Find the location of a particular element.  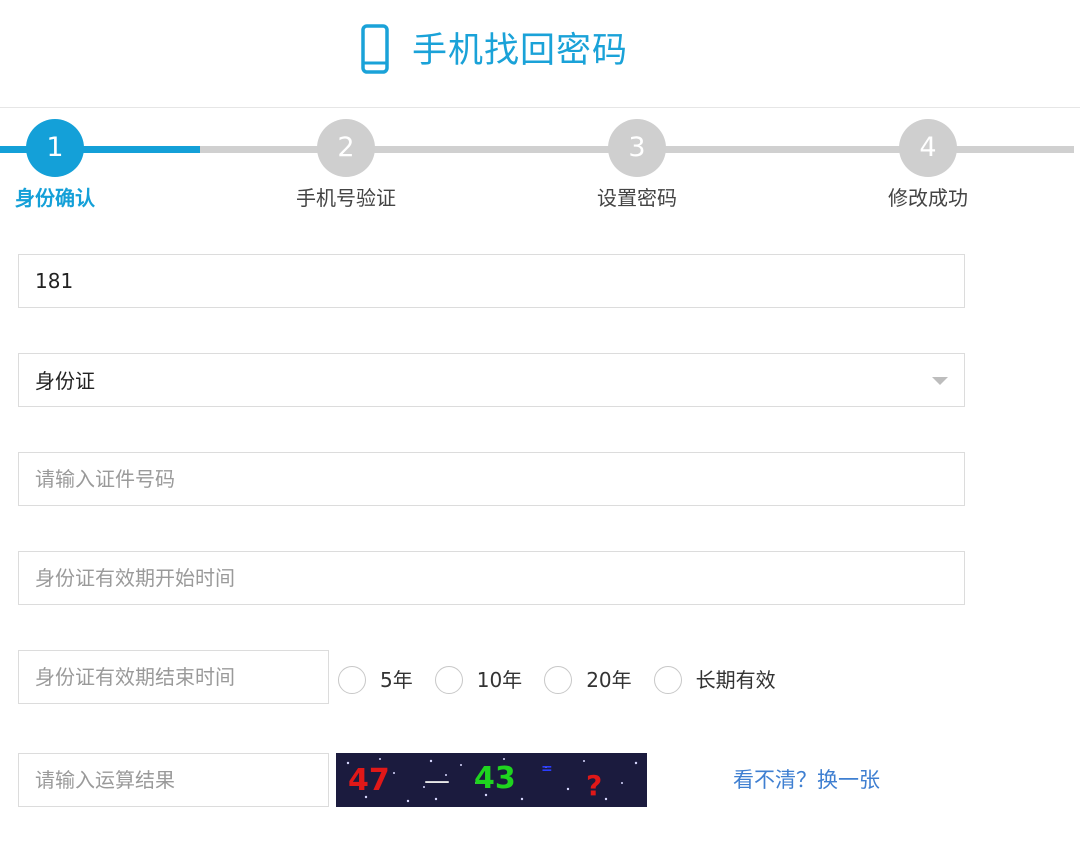

captcha-equals: = is located at coordinates (547, 769).